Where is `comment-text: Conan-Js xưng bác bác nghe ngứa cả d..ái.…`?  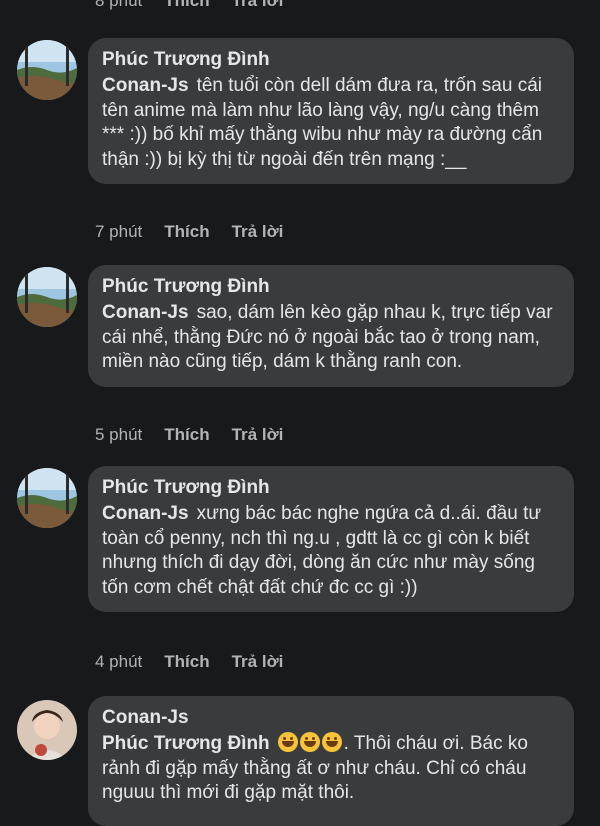
comment-text: Conan-Js xưng bác bác nghe ngứa cả d..ái.… is located at coordinates (331, 551).